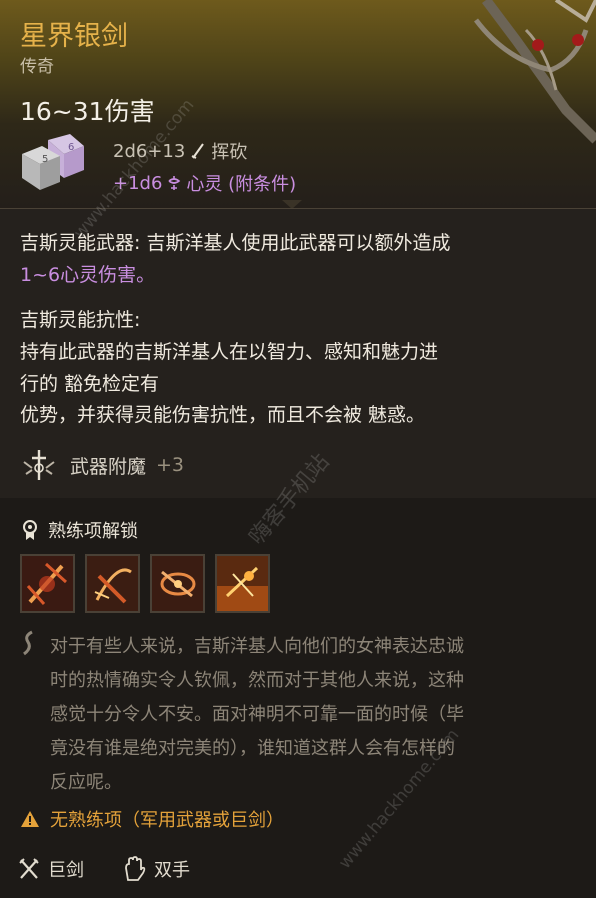  What do you see at coordinates (108, 466) in the screenshot?
I see `enchant-label: 武器附魔` at bounding box center [108, 466].